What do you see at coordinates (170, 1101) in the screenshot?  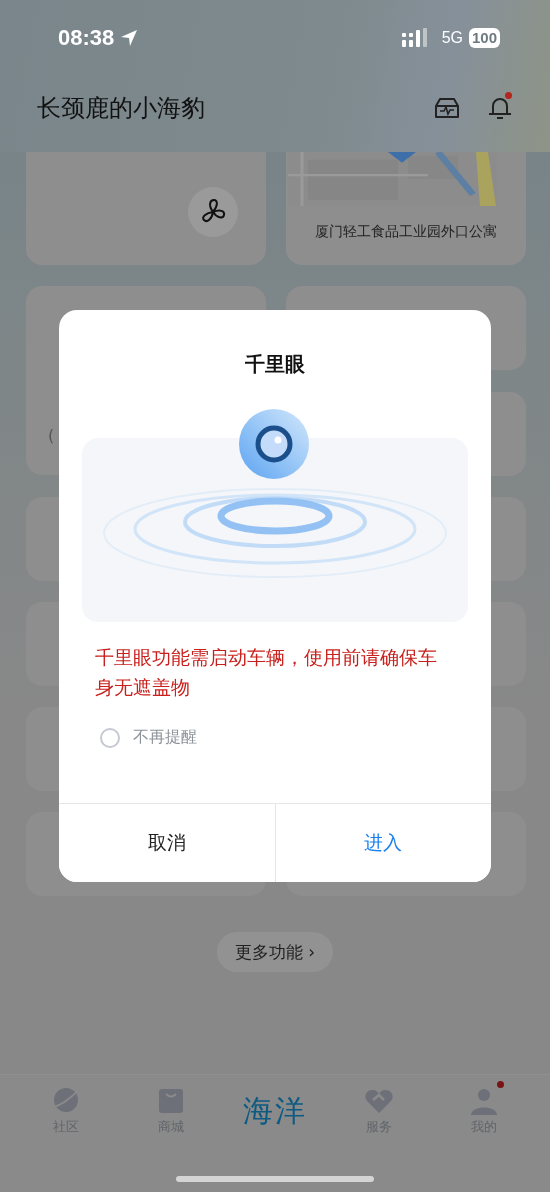 I see `shopping-bag-icon` at bounding box center [170, 1101].